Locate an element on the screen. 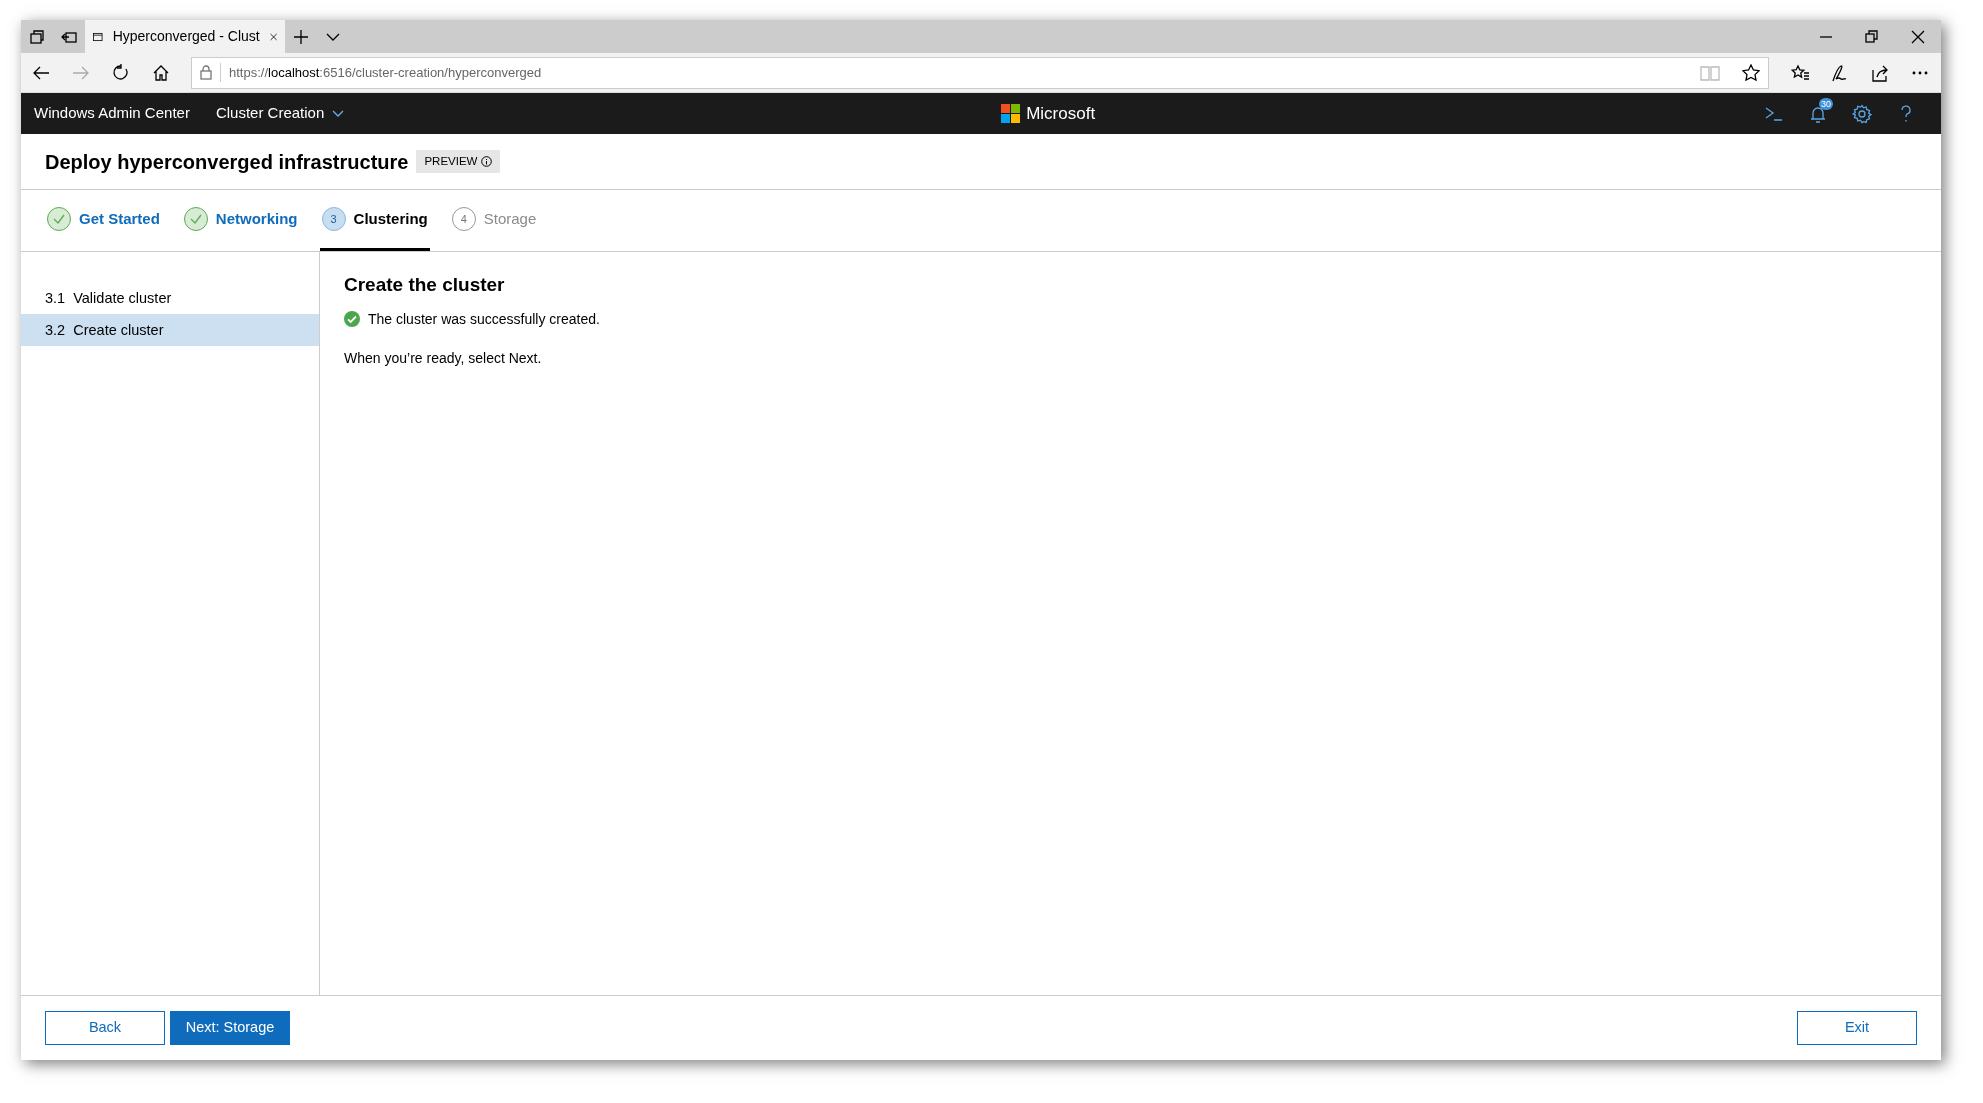 The height and width of the screenshot is (1103, 1983). info-icon is located at coordinates (487, 161).